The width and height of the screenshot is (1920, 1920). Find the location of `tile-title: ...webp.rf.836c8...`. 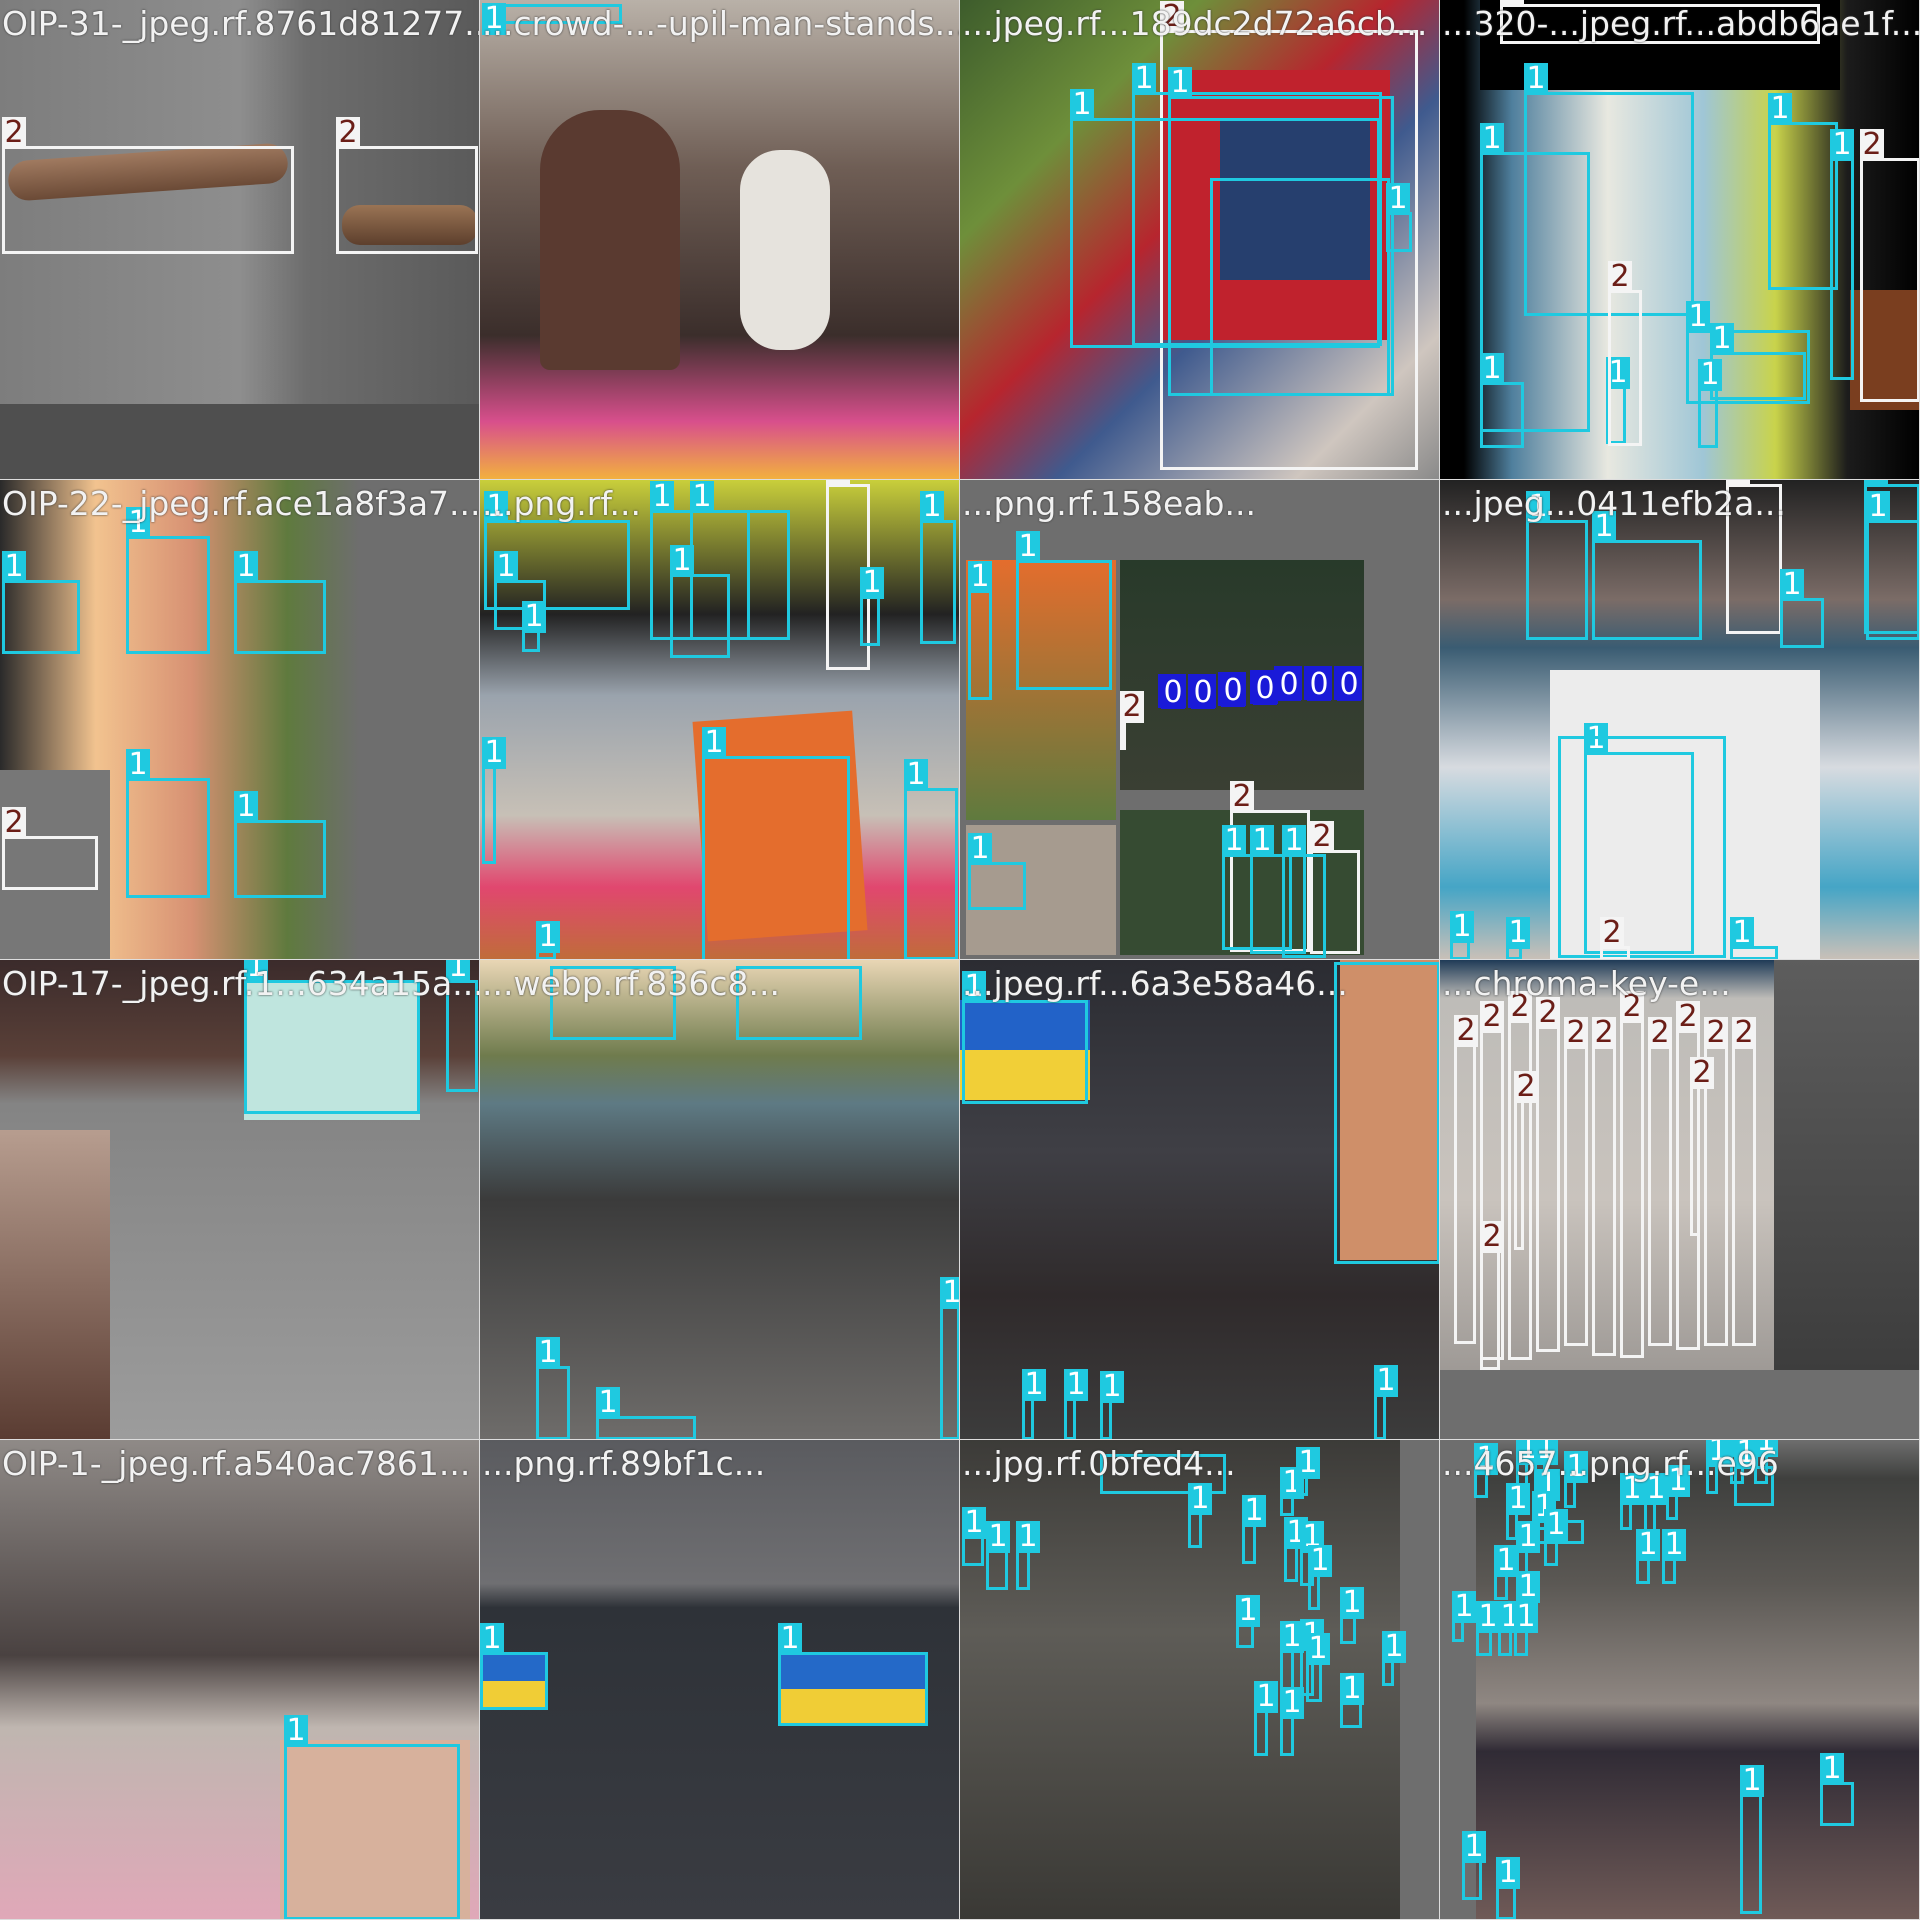

tile-title: ...webp.rf.836c8... is located at coordinates (631, 983).